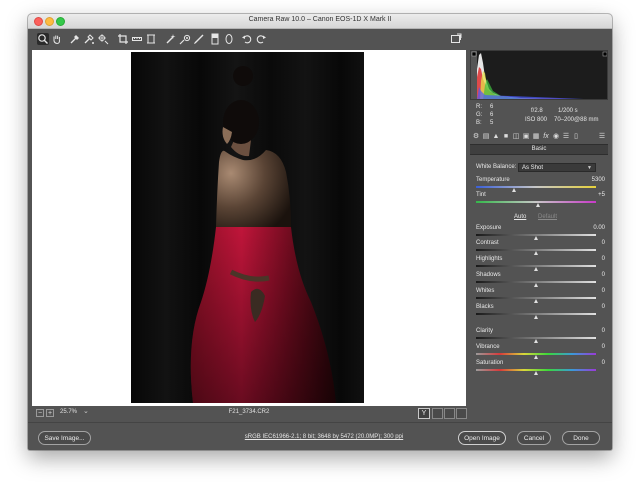 Image resolution: width=640 pixels, height=491 pixels. Describe the element at coordinates (556, 137) in the screenshot. I see `camera-calibration-icon: ◉` at that location.